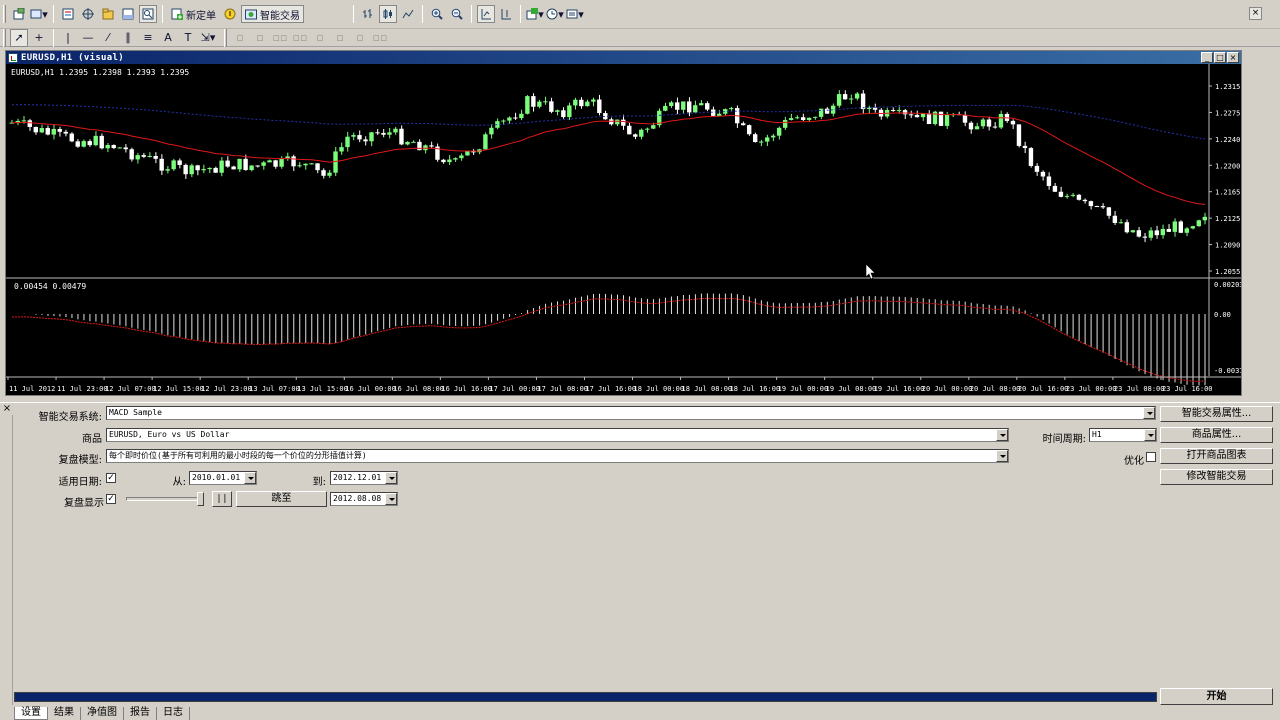 The height and width of the screenshot is (720, 1280). I want to click on crosshair-icon: +, so click(39, 38).